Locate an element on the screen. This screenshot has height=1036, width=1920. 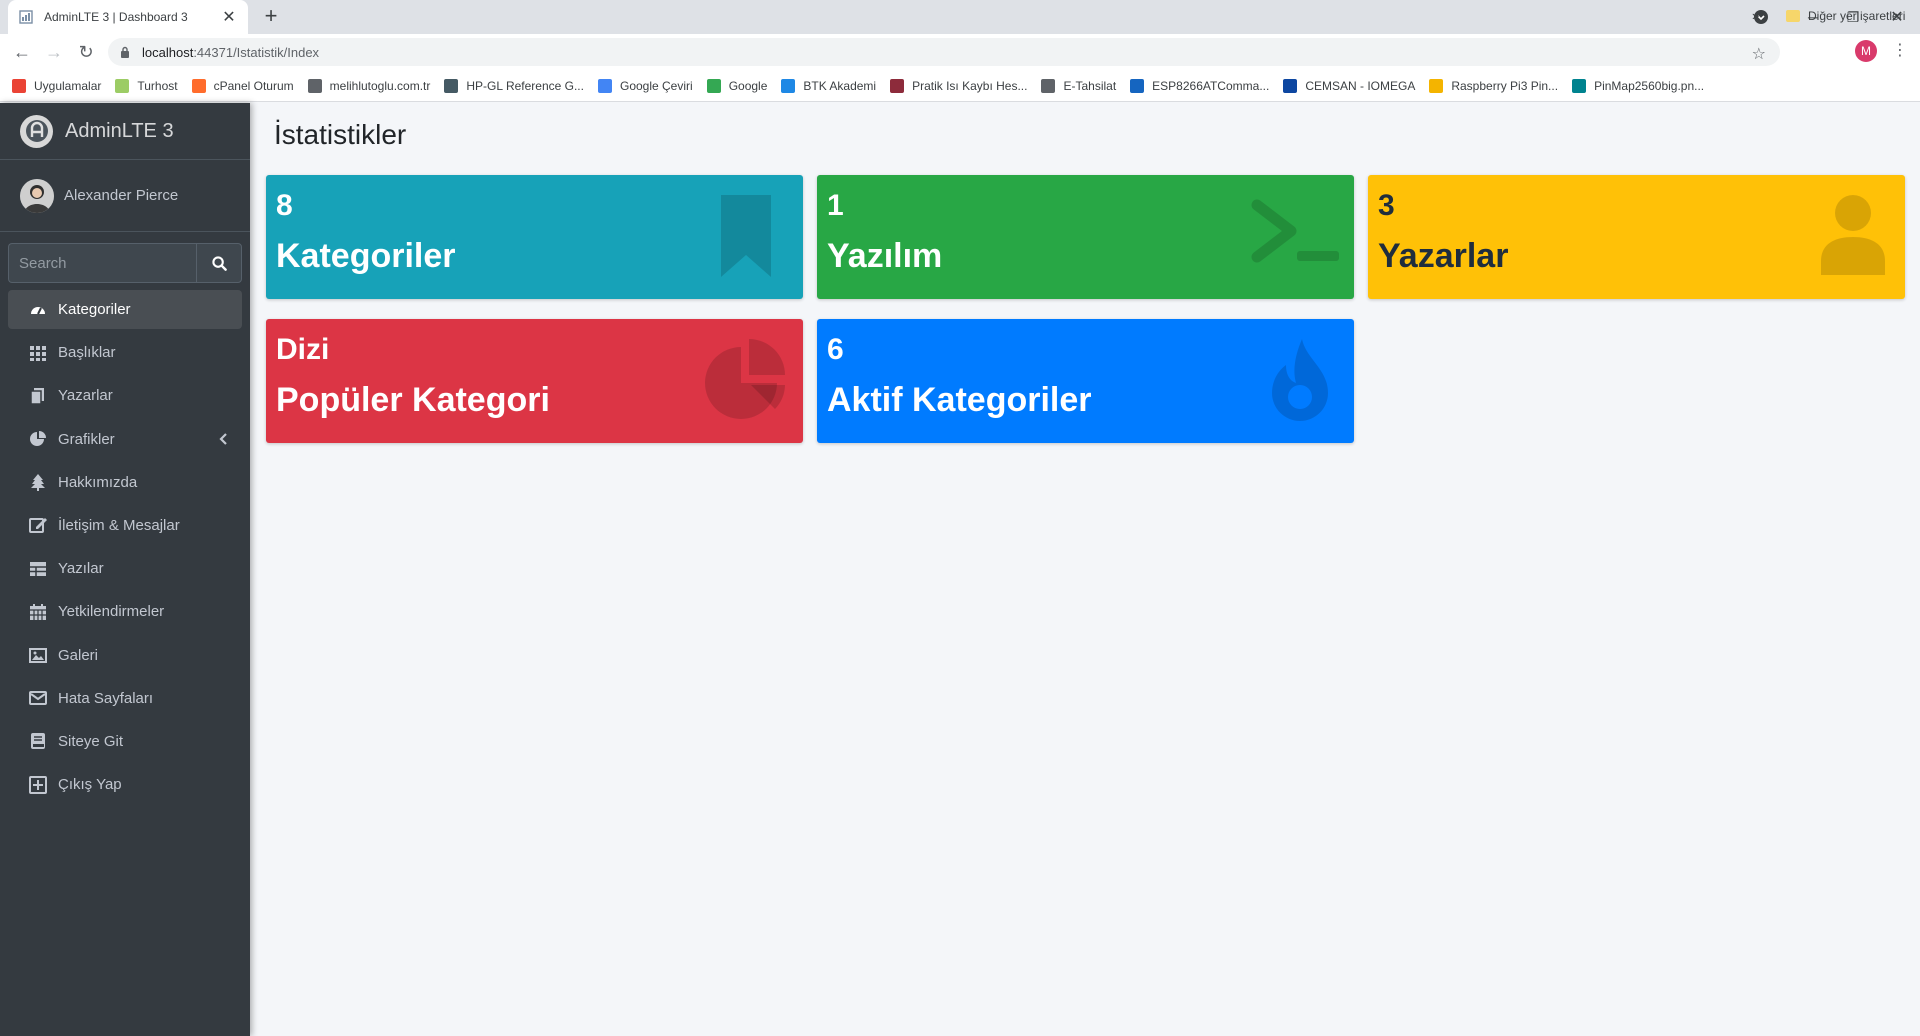
user-name: Alexander Pierce is located at coordinates (121, 195).